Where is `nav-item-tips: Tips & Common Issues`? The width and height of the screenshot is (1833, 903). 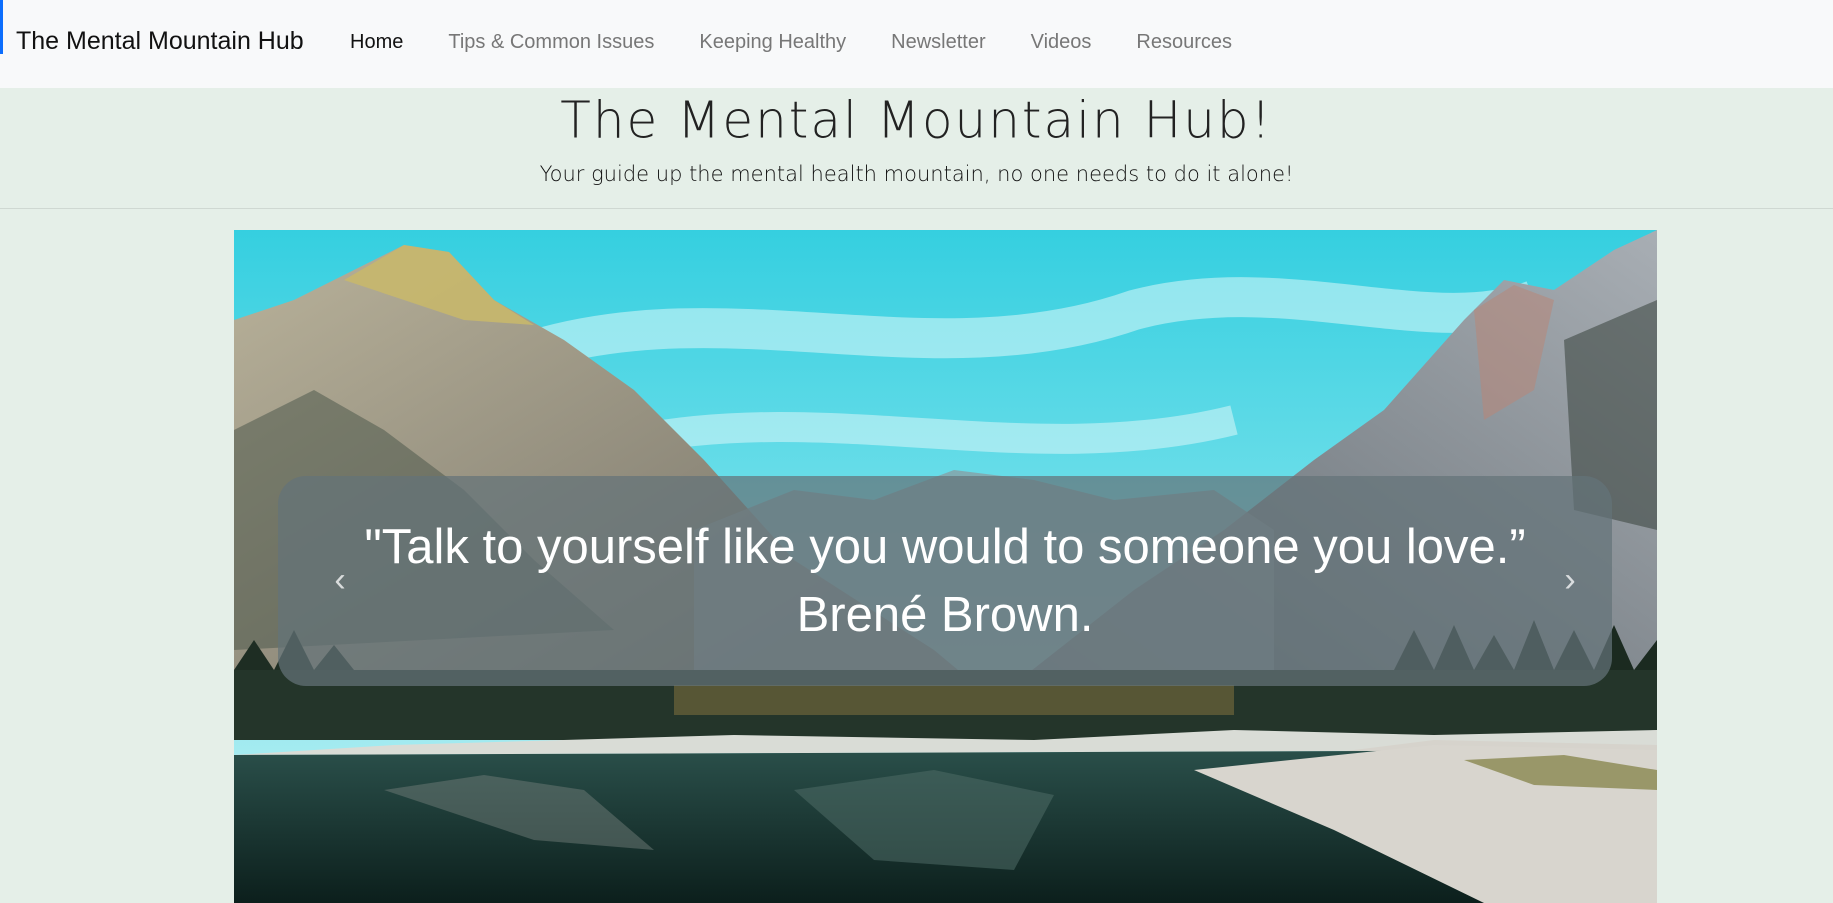
nav-item-tips: Tips & Common Issues is located at coordinates (551, 42).